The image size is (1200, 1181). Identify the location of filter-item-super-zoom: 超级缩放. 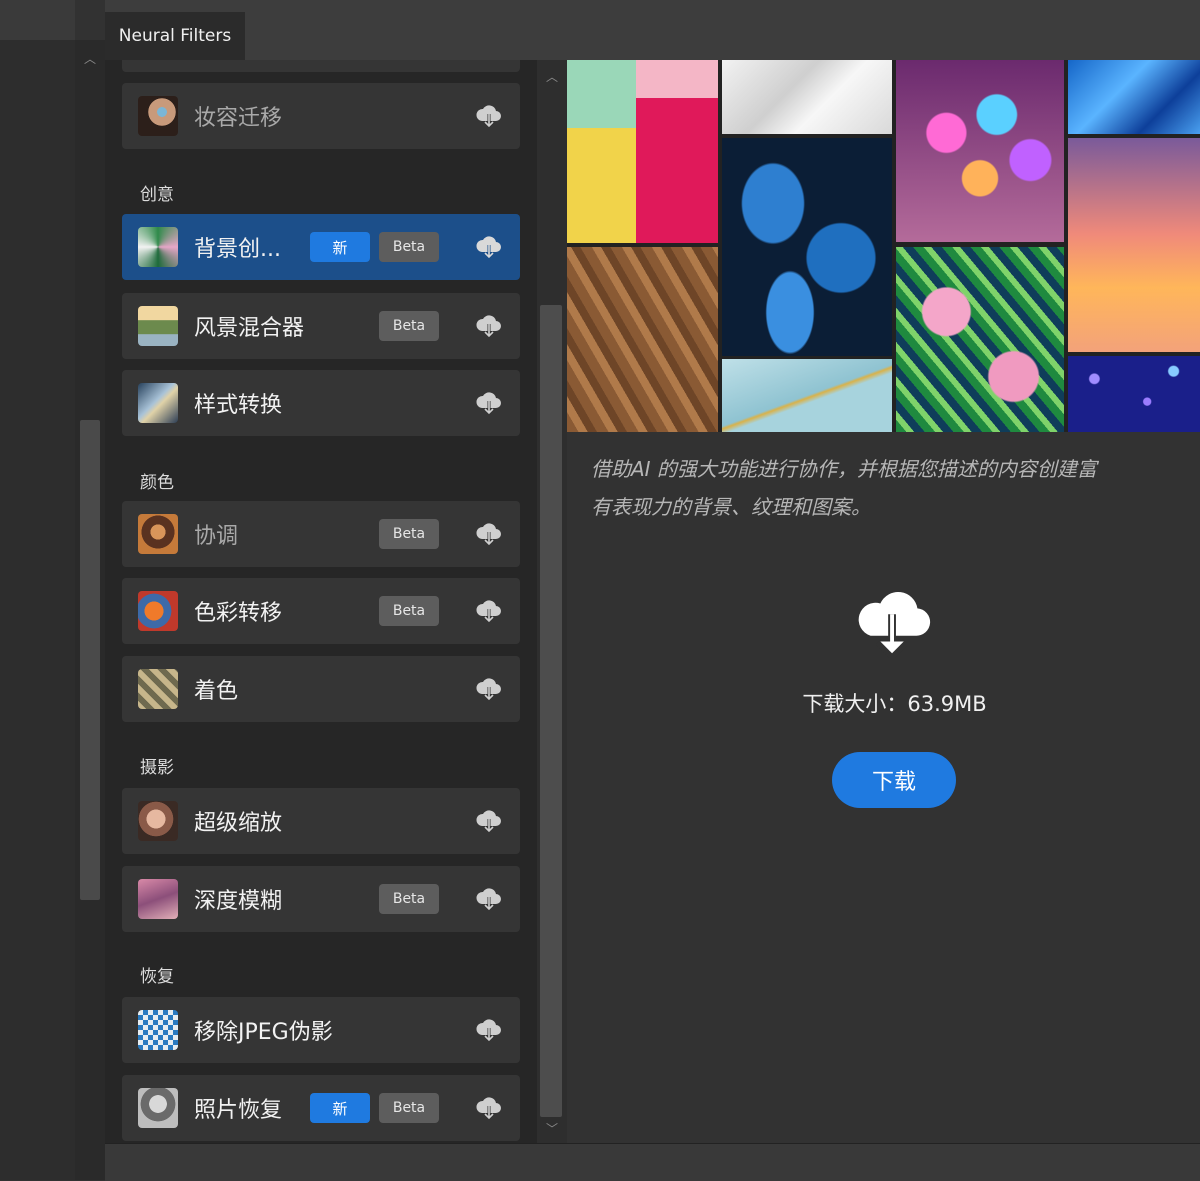
(321, 821).